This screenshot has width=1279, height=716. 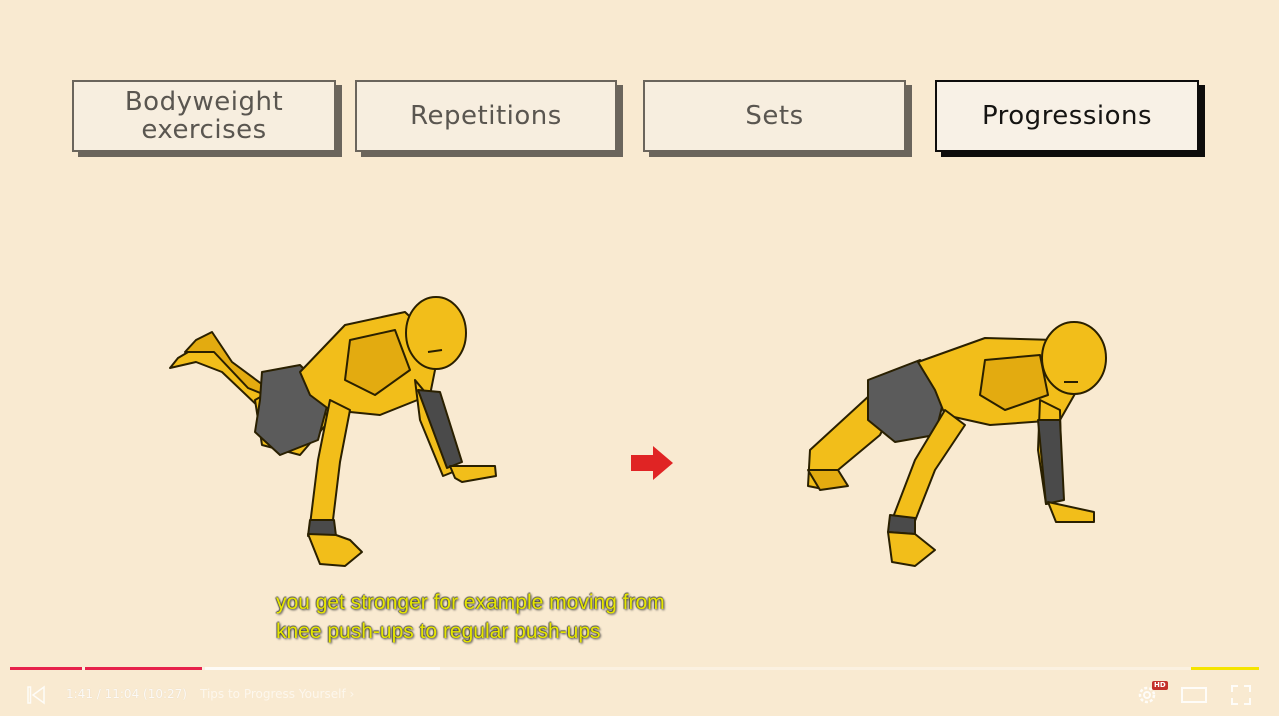 I want to click on time-text: 1:41 / 11:04, so click(x=103, y=694).